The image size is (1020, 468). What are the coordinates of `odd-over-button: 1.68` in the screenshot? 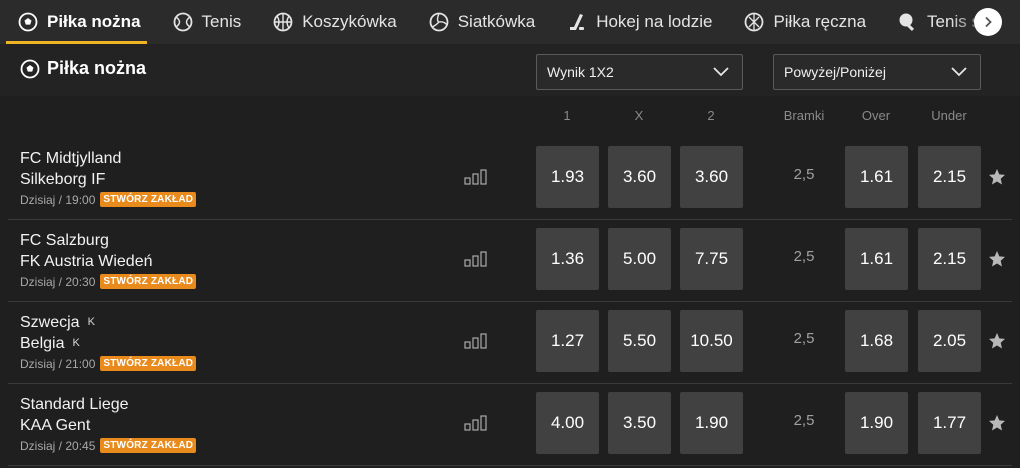 It's located at (876, 341).